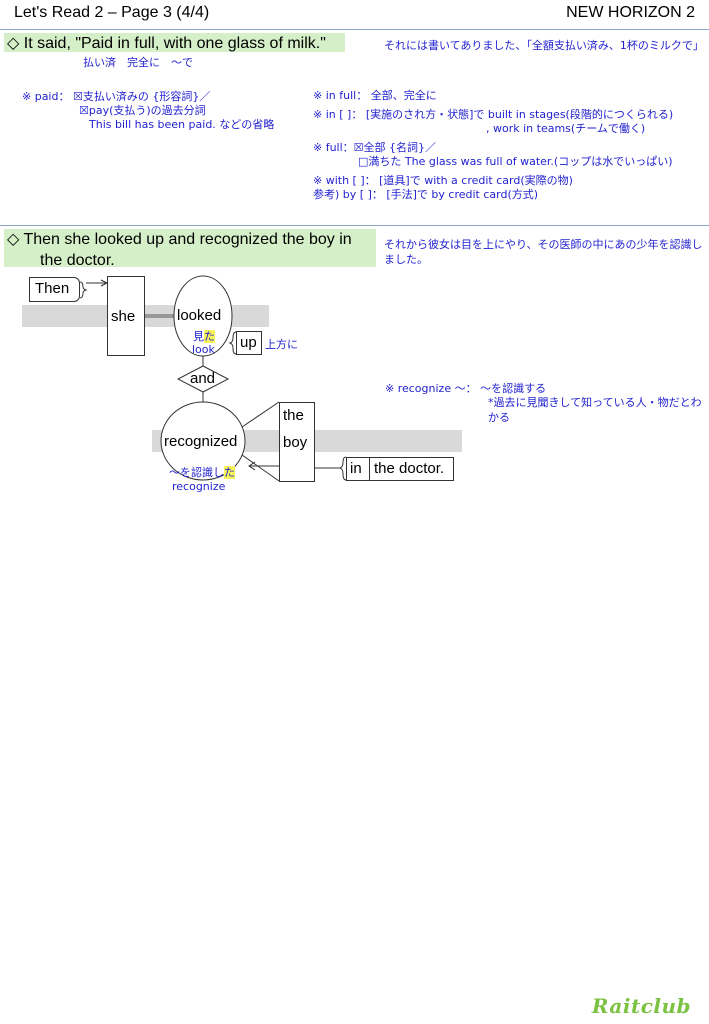 Image resolution: width=709 pixels, height=1024 pixels. I want to click on recognized-gloss-stem: ～を認識し, so click(196, 472).